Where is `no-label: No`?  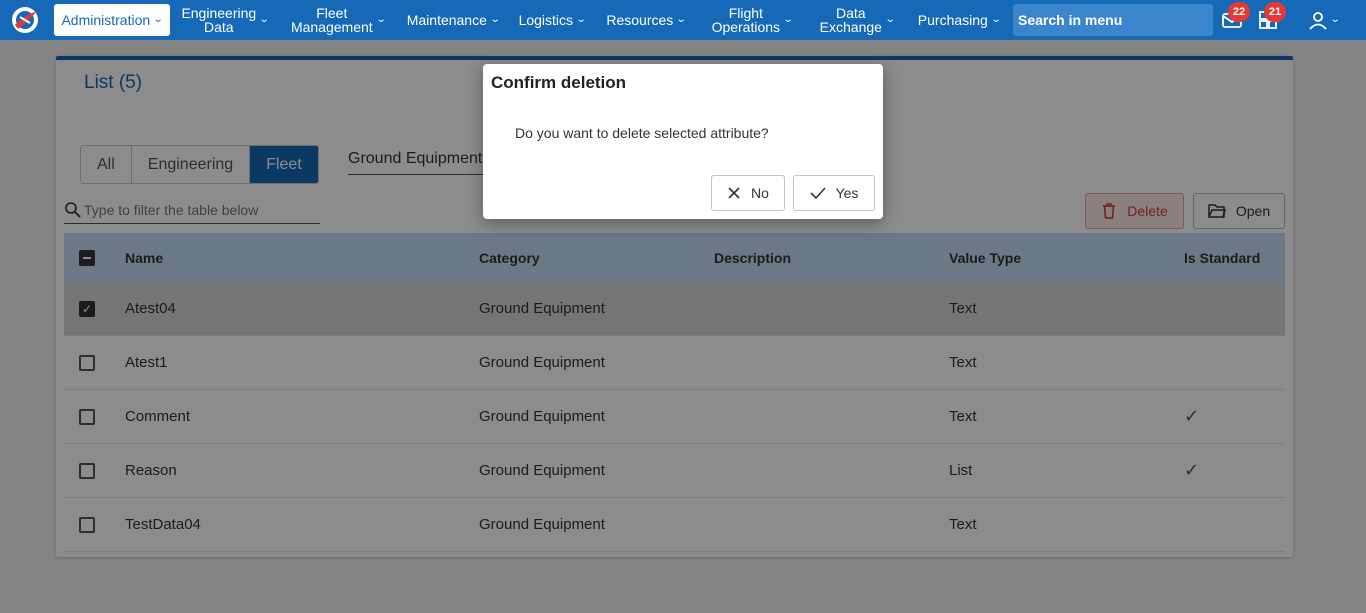 no-label: No is located at coordinates (760, 193).